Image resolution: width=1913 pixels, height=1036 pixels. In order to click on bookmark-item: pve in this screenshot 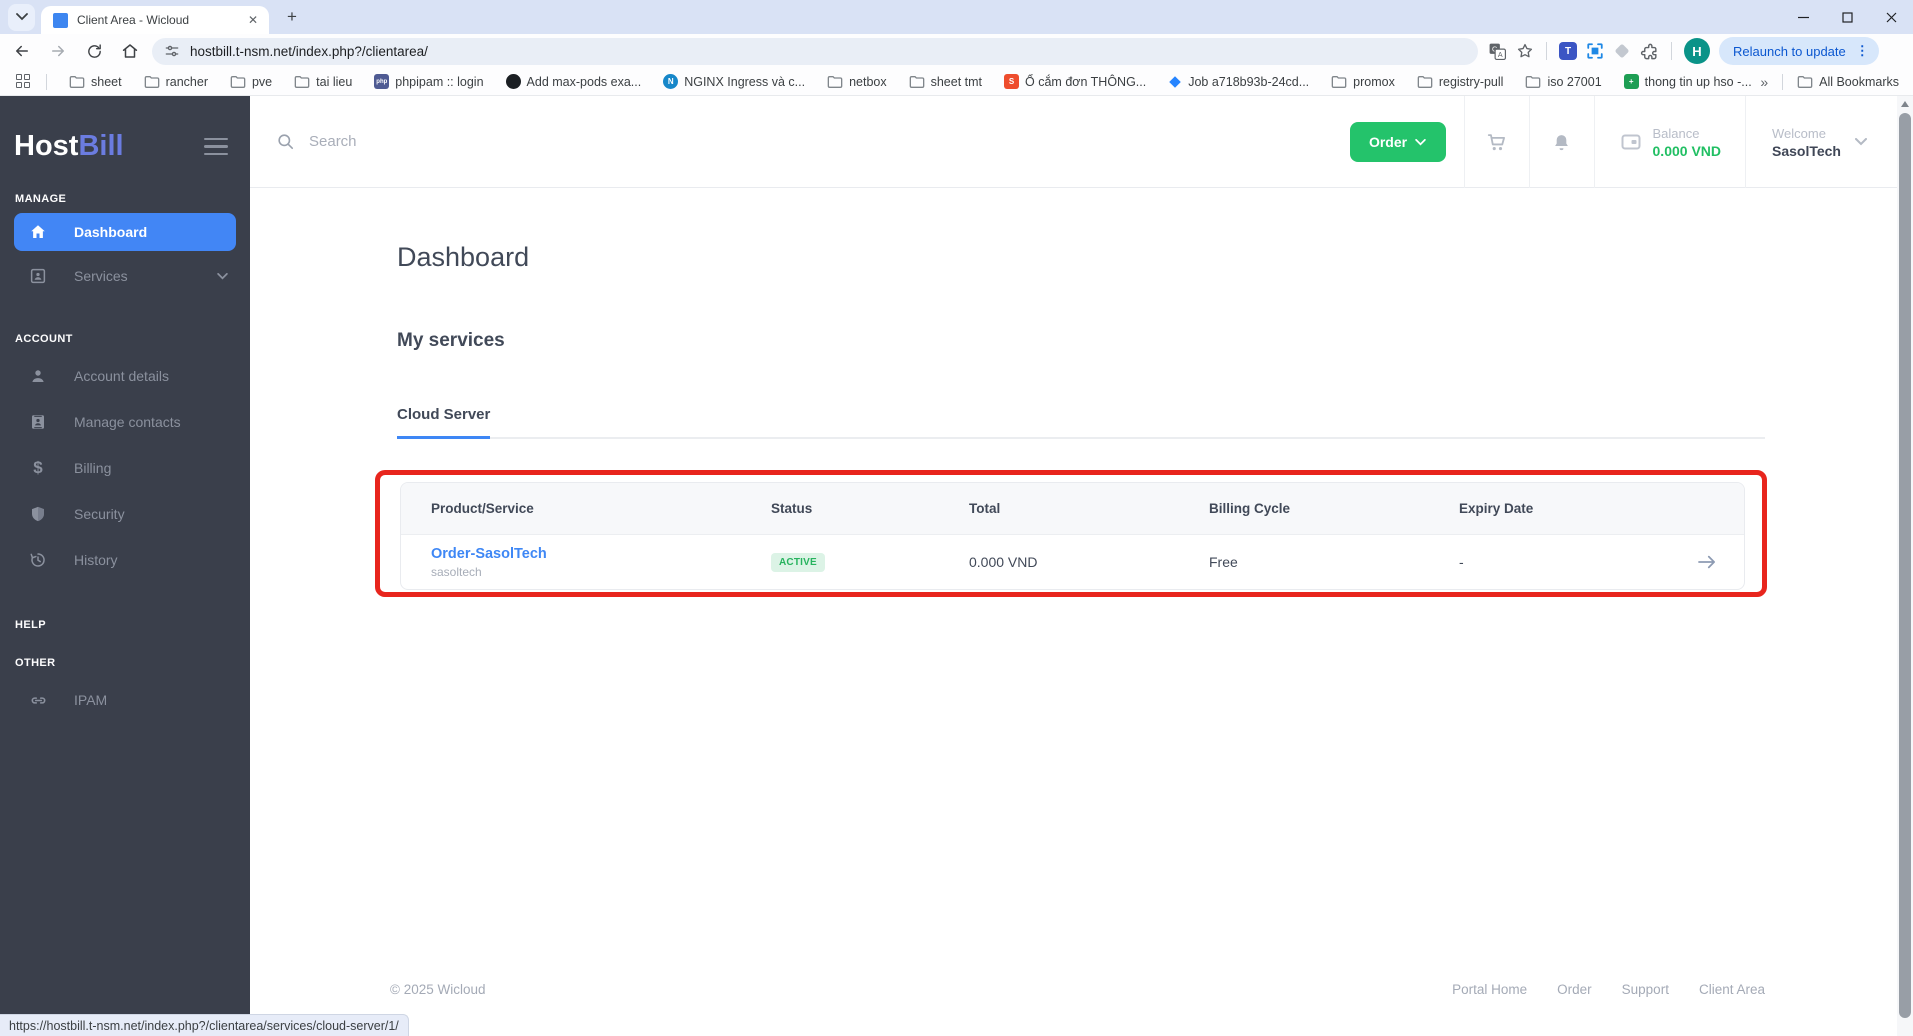, I will do `click(251, 82)`.